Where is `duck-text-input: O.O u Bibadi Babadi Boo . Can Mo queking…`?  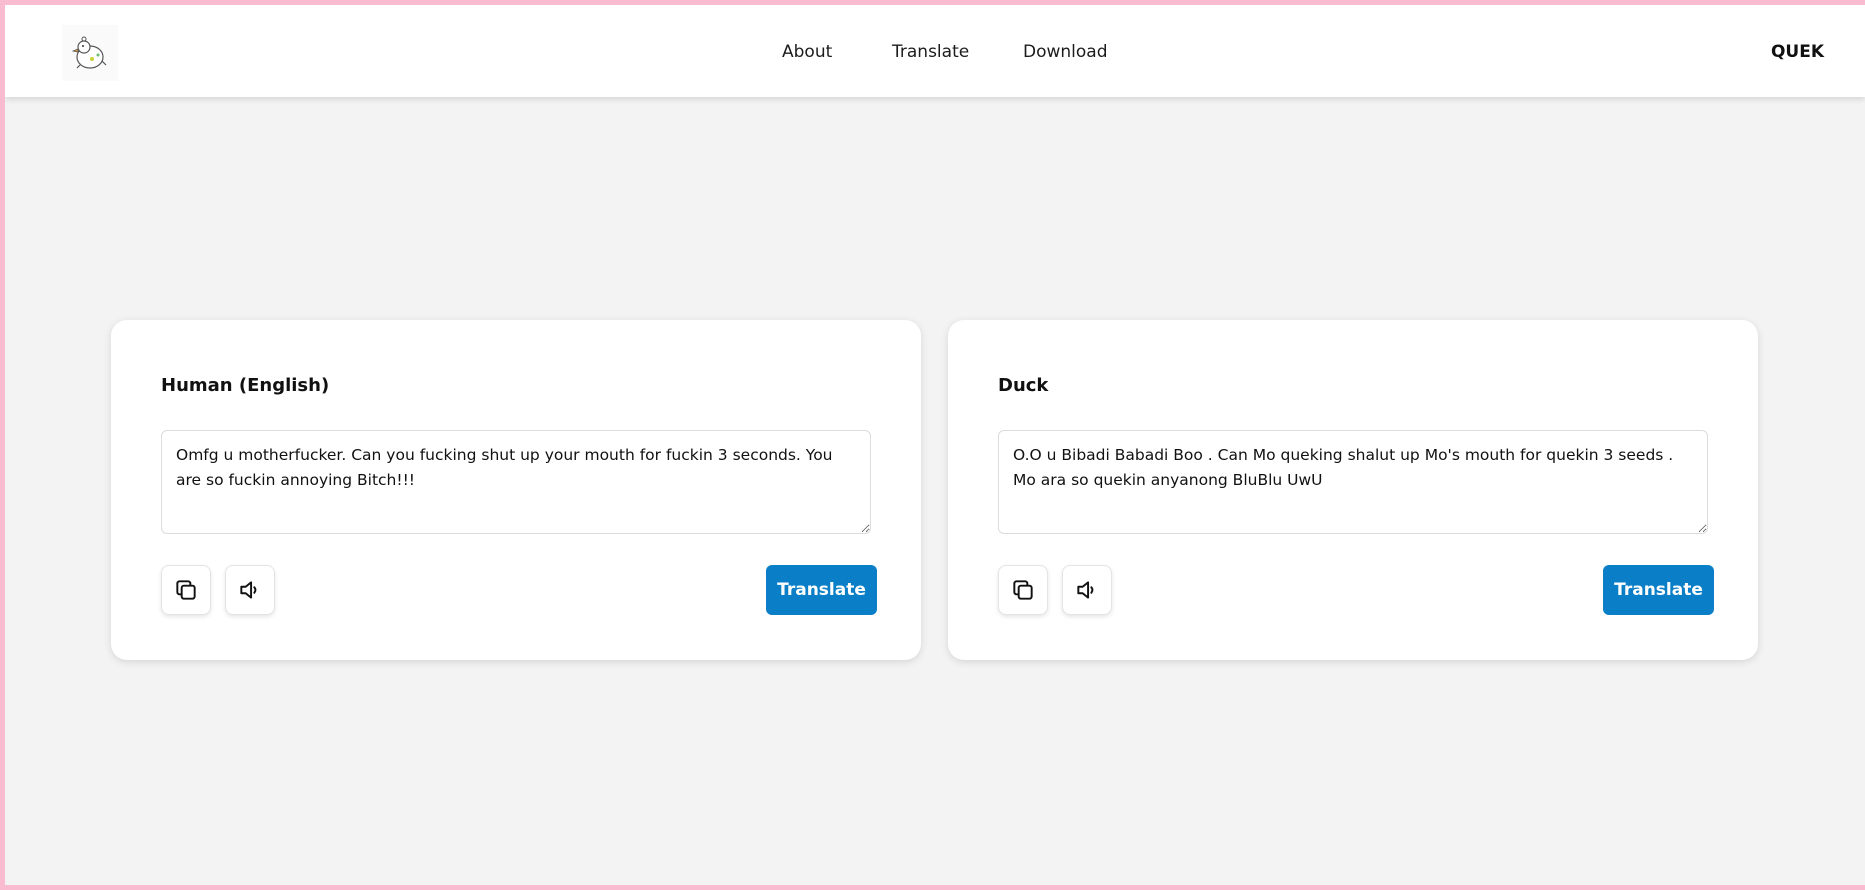 duck-text-input: O.O u Bibadi Babadi Boo . Can Mo queking… is located at coordinates (1353, 482).